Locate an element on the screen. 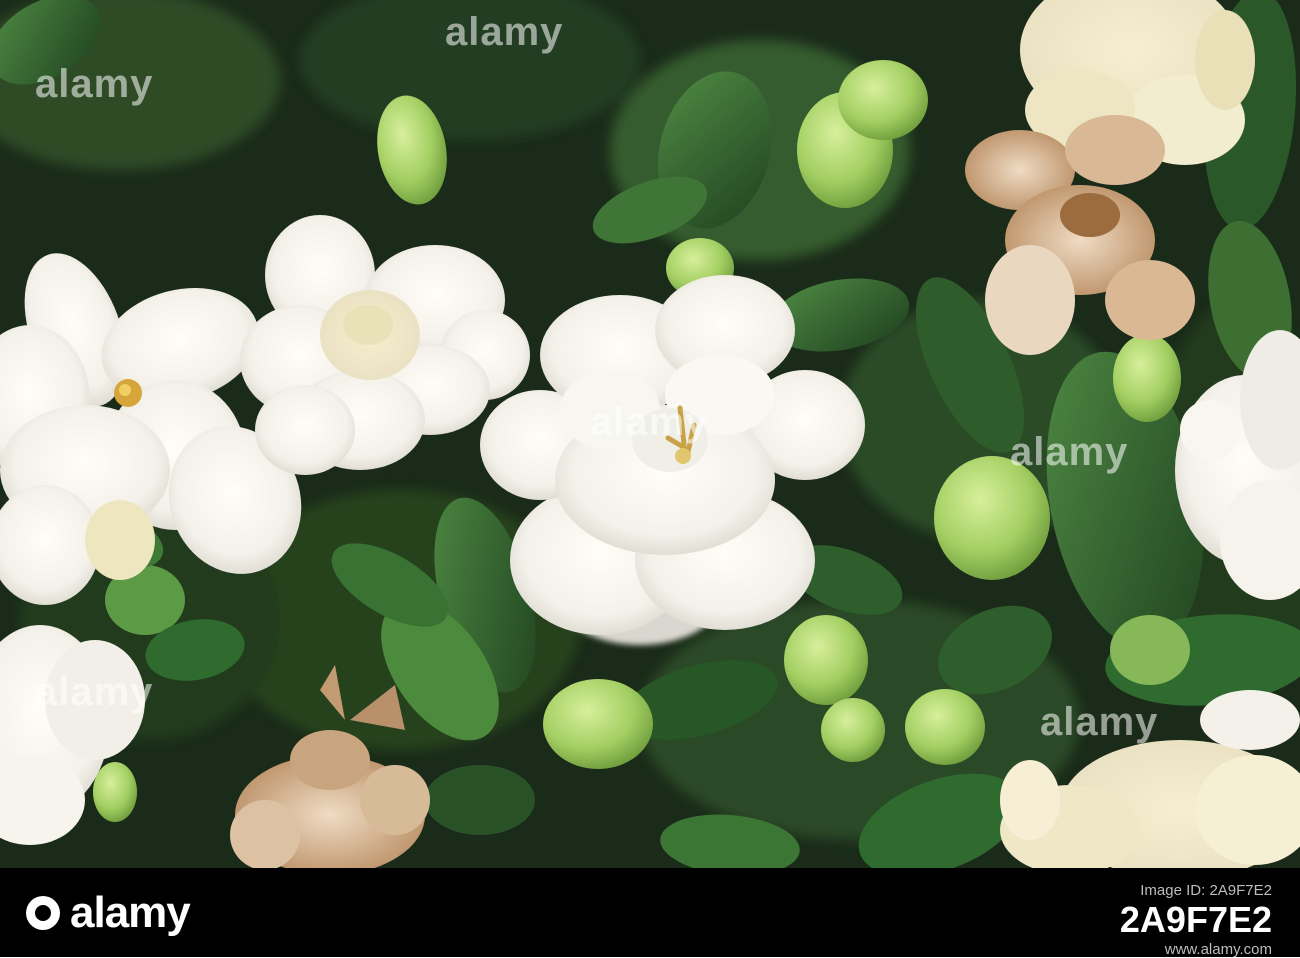 The image size is (1300, 958). image-id-value: 2A9F7E2 is located at coordinates (1195, 919).